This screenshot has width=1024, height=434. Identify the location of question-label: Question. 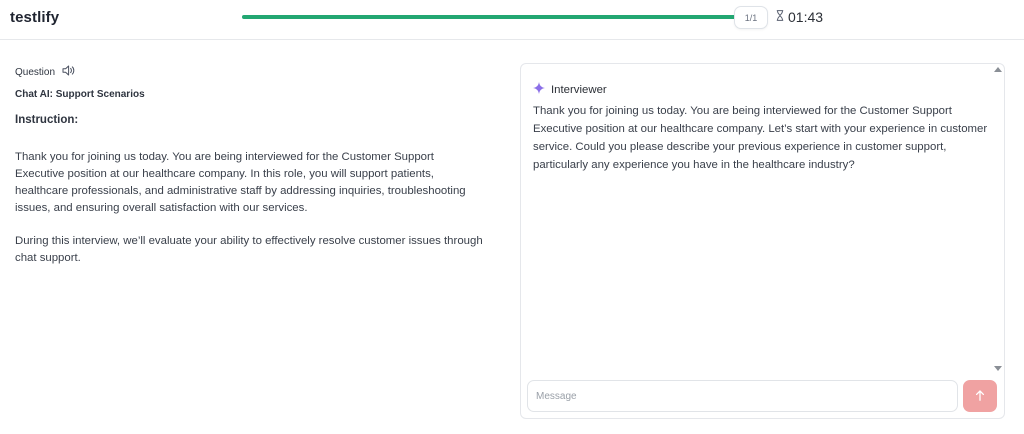
(35, 72).